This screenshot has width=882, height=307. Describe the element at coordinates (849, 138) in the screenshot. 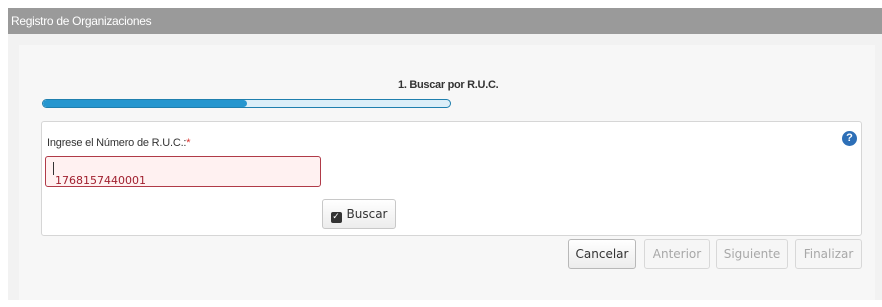

I see `help-icon: ?` at that location.